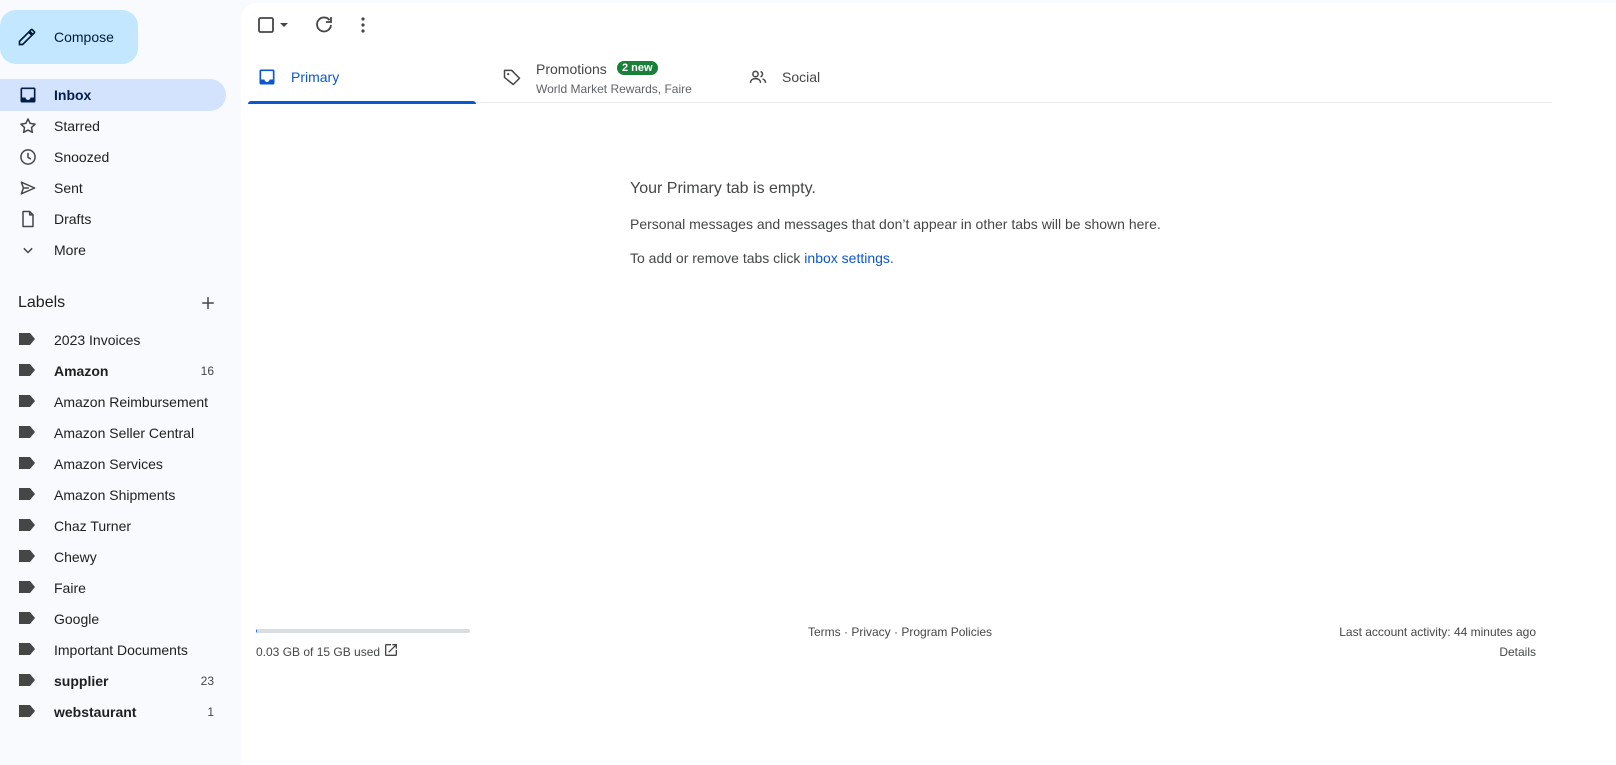  I want to click on label-item: Amazon Reimbursement, so click(113, 401).